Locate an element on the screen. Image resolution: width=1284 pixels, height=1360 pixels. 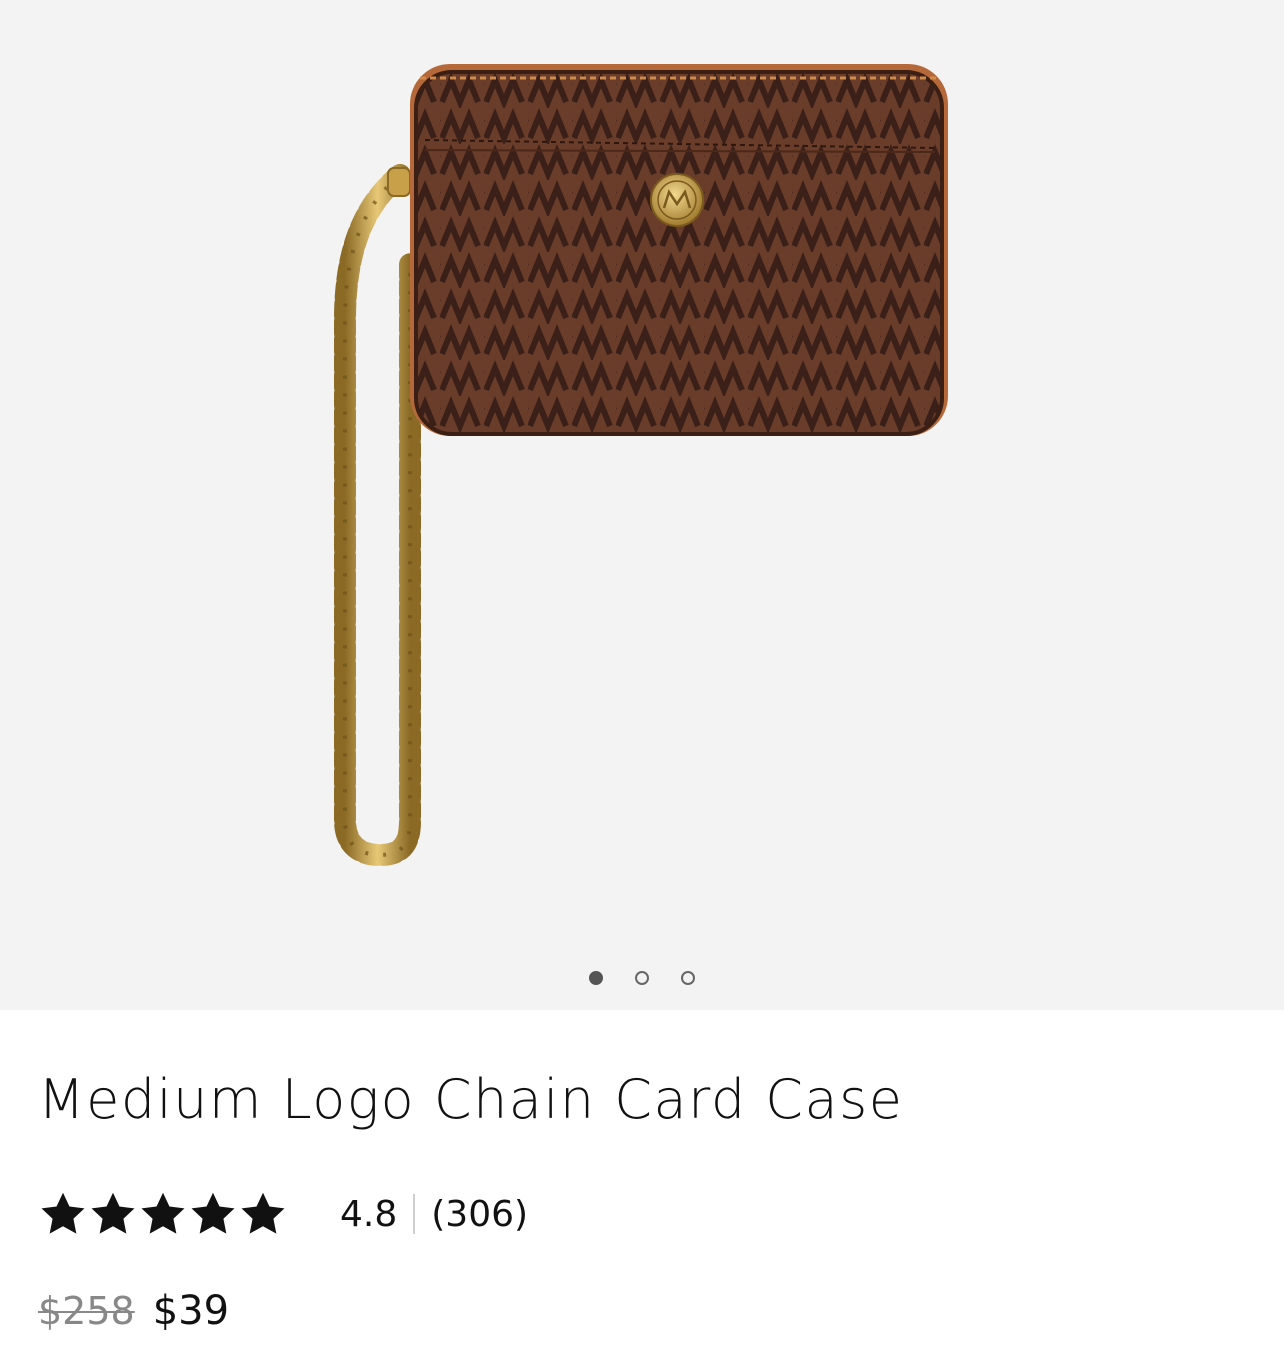
product-title: Medium Logo Chain Card Case is located at coordinates (471, 1099).